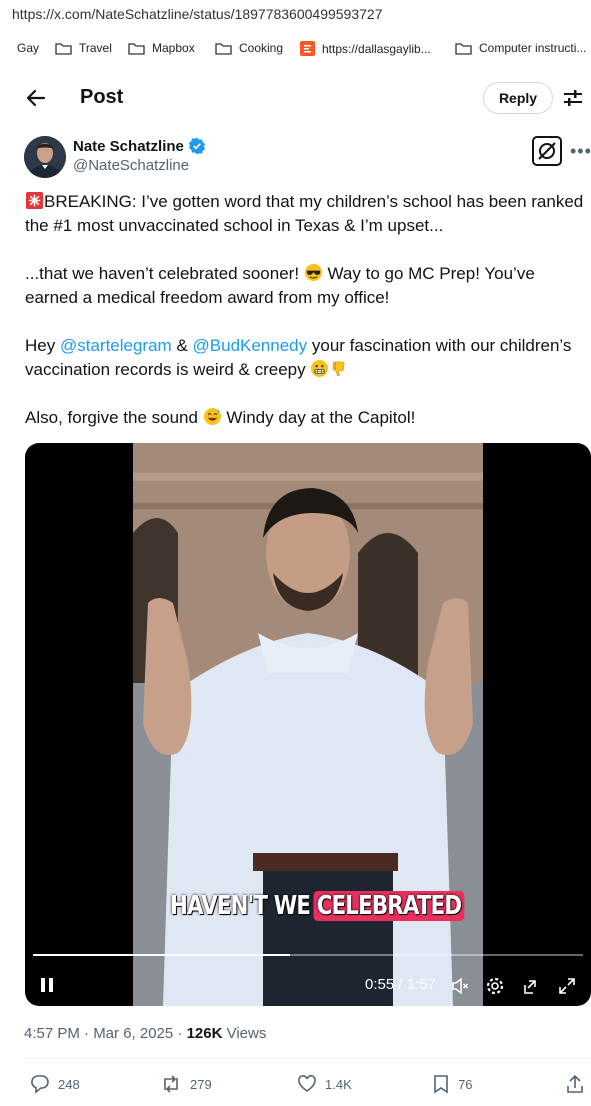  I want to click on author-name: Nate Schatzline, so click(128, 146).